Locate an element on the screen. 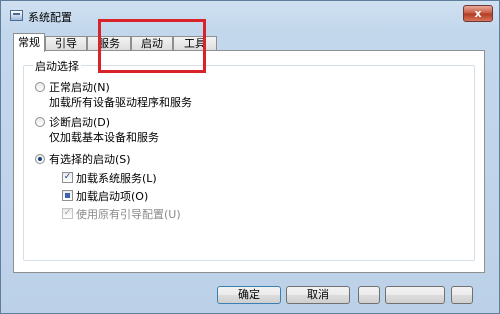 The height and width of the screenshot is (314, 500). load-startup-items-checkbox is located at coordinates (67, 195).